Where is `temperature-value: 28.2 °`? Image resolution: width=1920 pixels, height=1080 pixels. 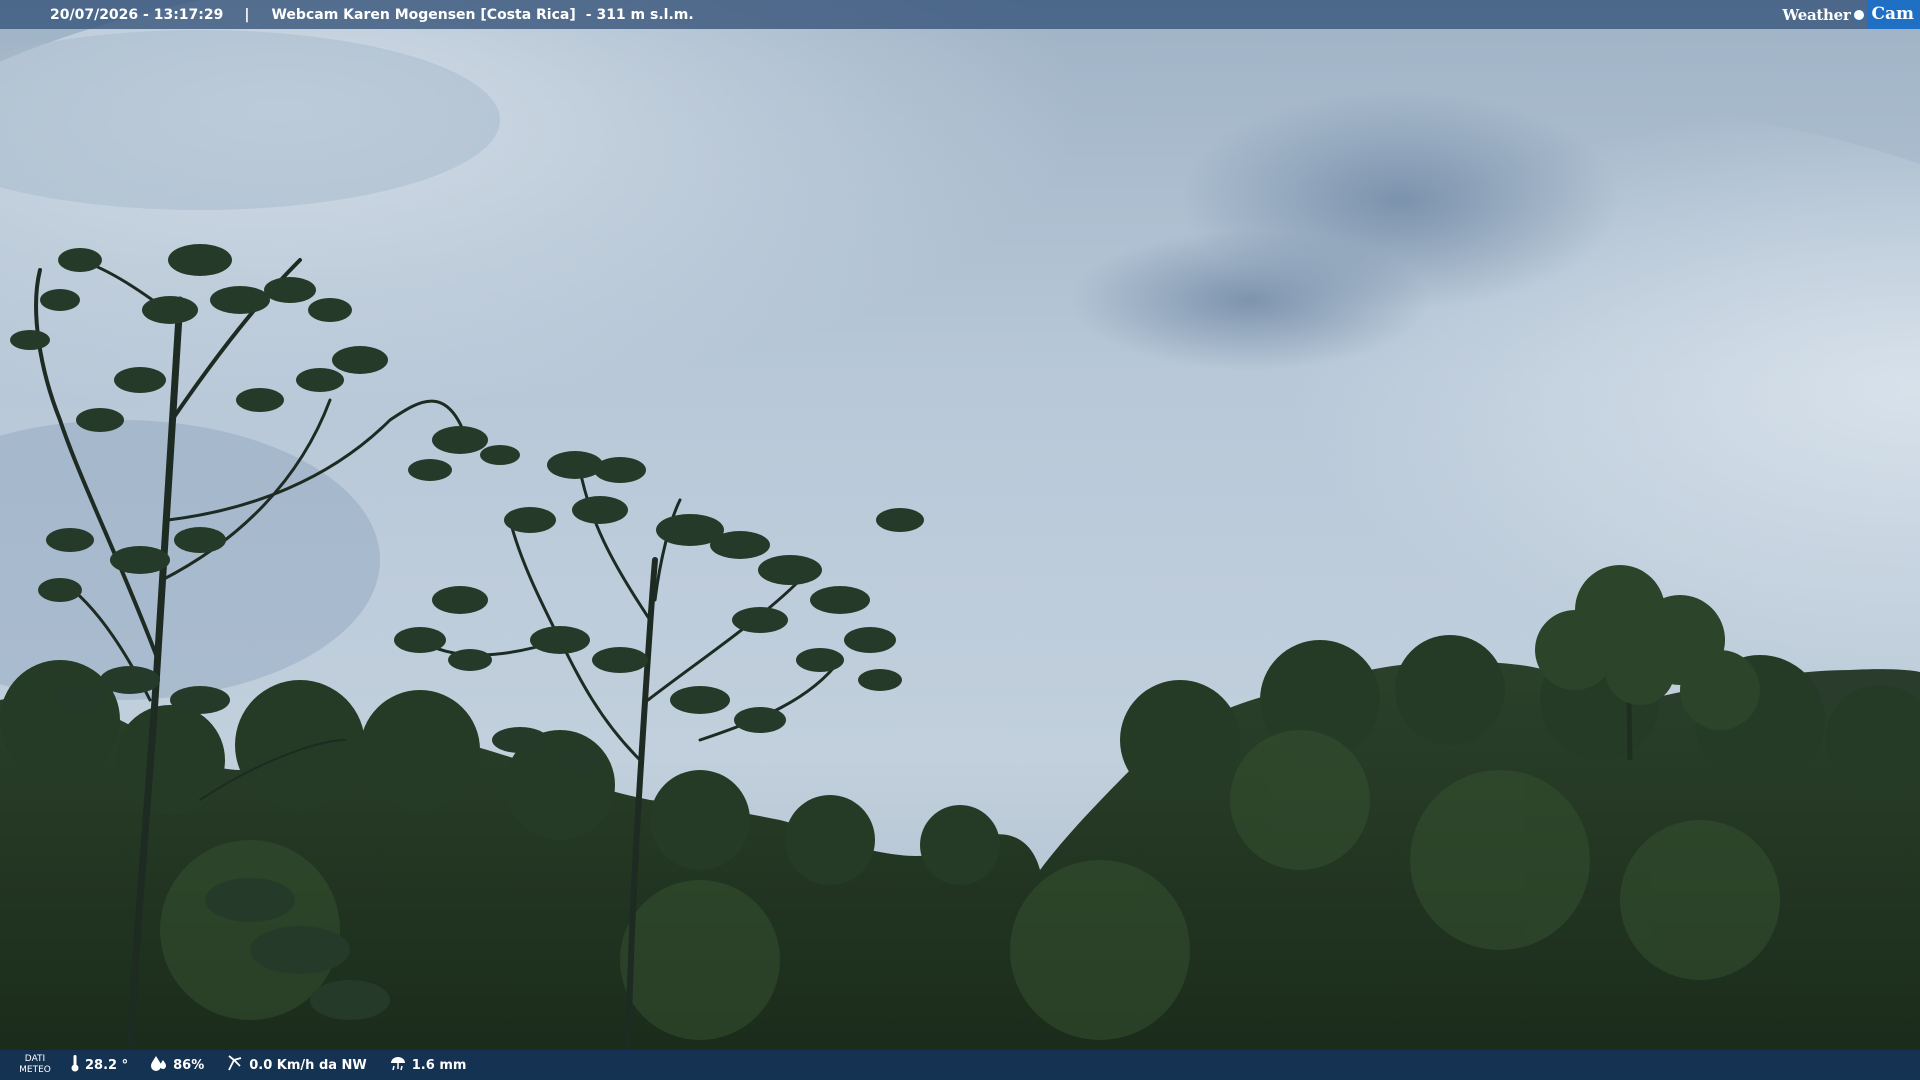
temperature-value: 28.2 ° is located at coordinates (107, 1065).